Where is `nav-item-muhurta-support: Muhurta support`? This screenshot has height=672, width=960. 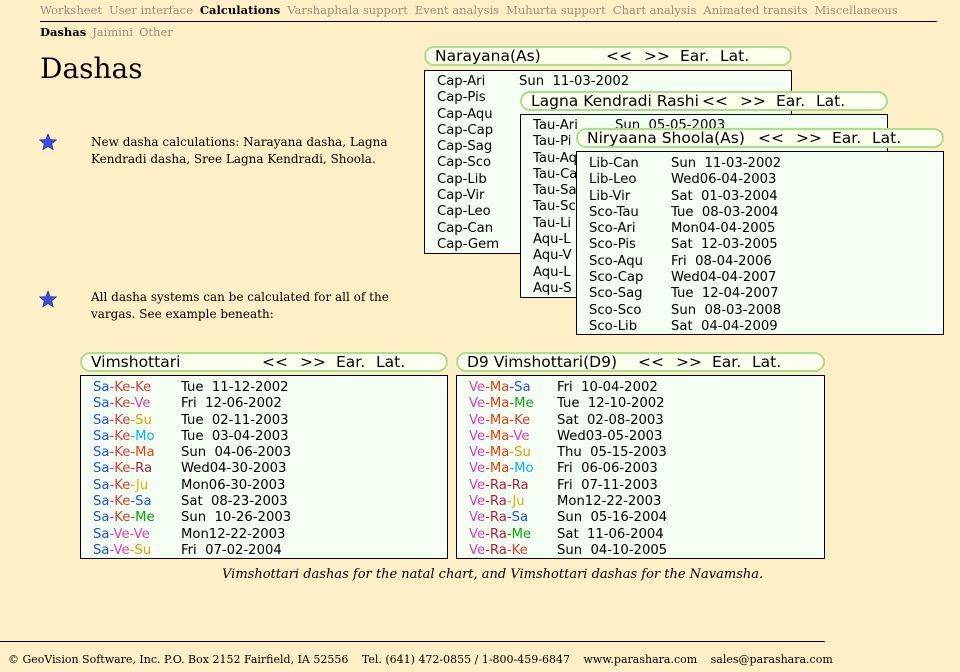 nav-item-muhurta-support: Muhurta support is located at coordinates (556, 10).